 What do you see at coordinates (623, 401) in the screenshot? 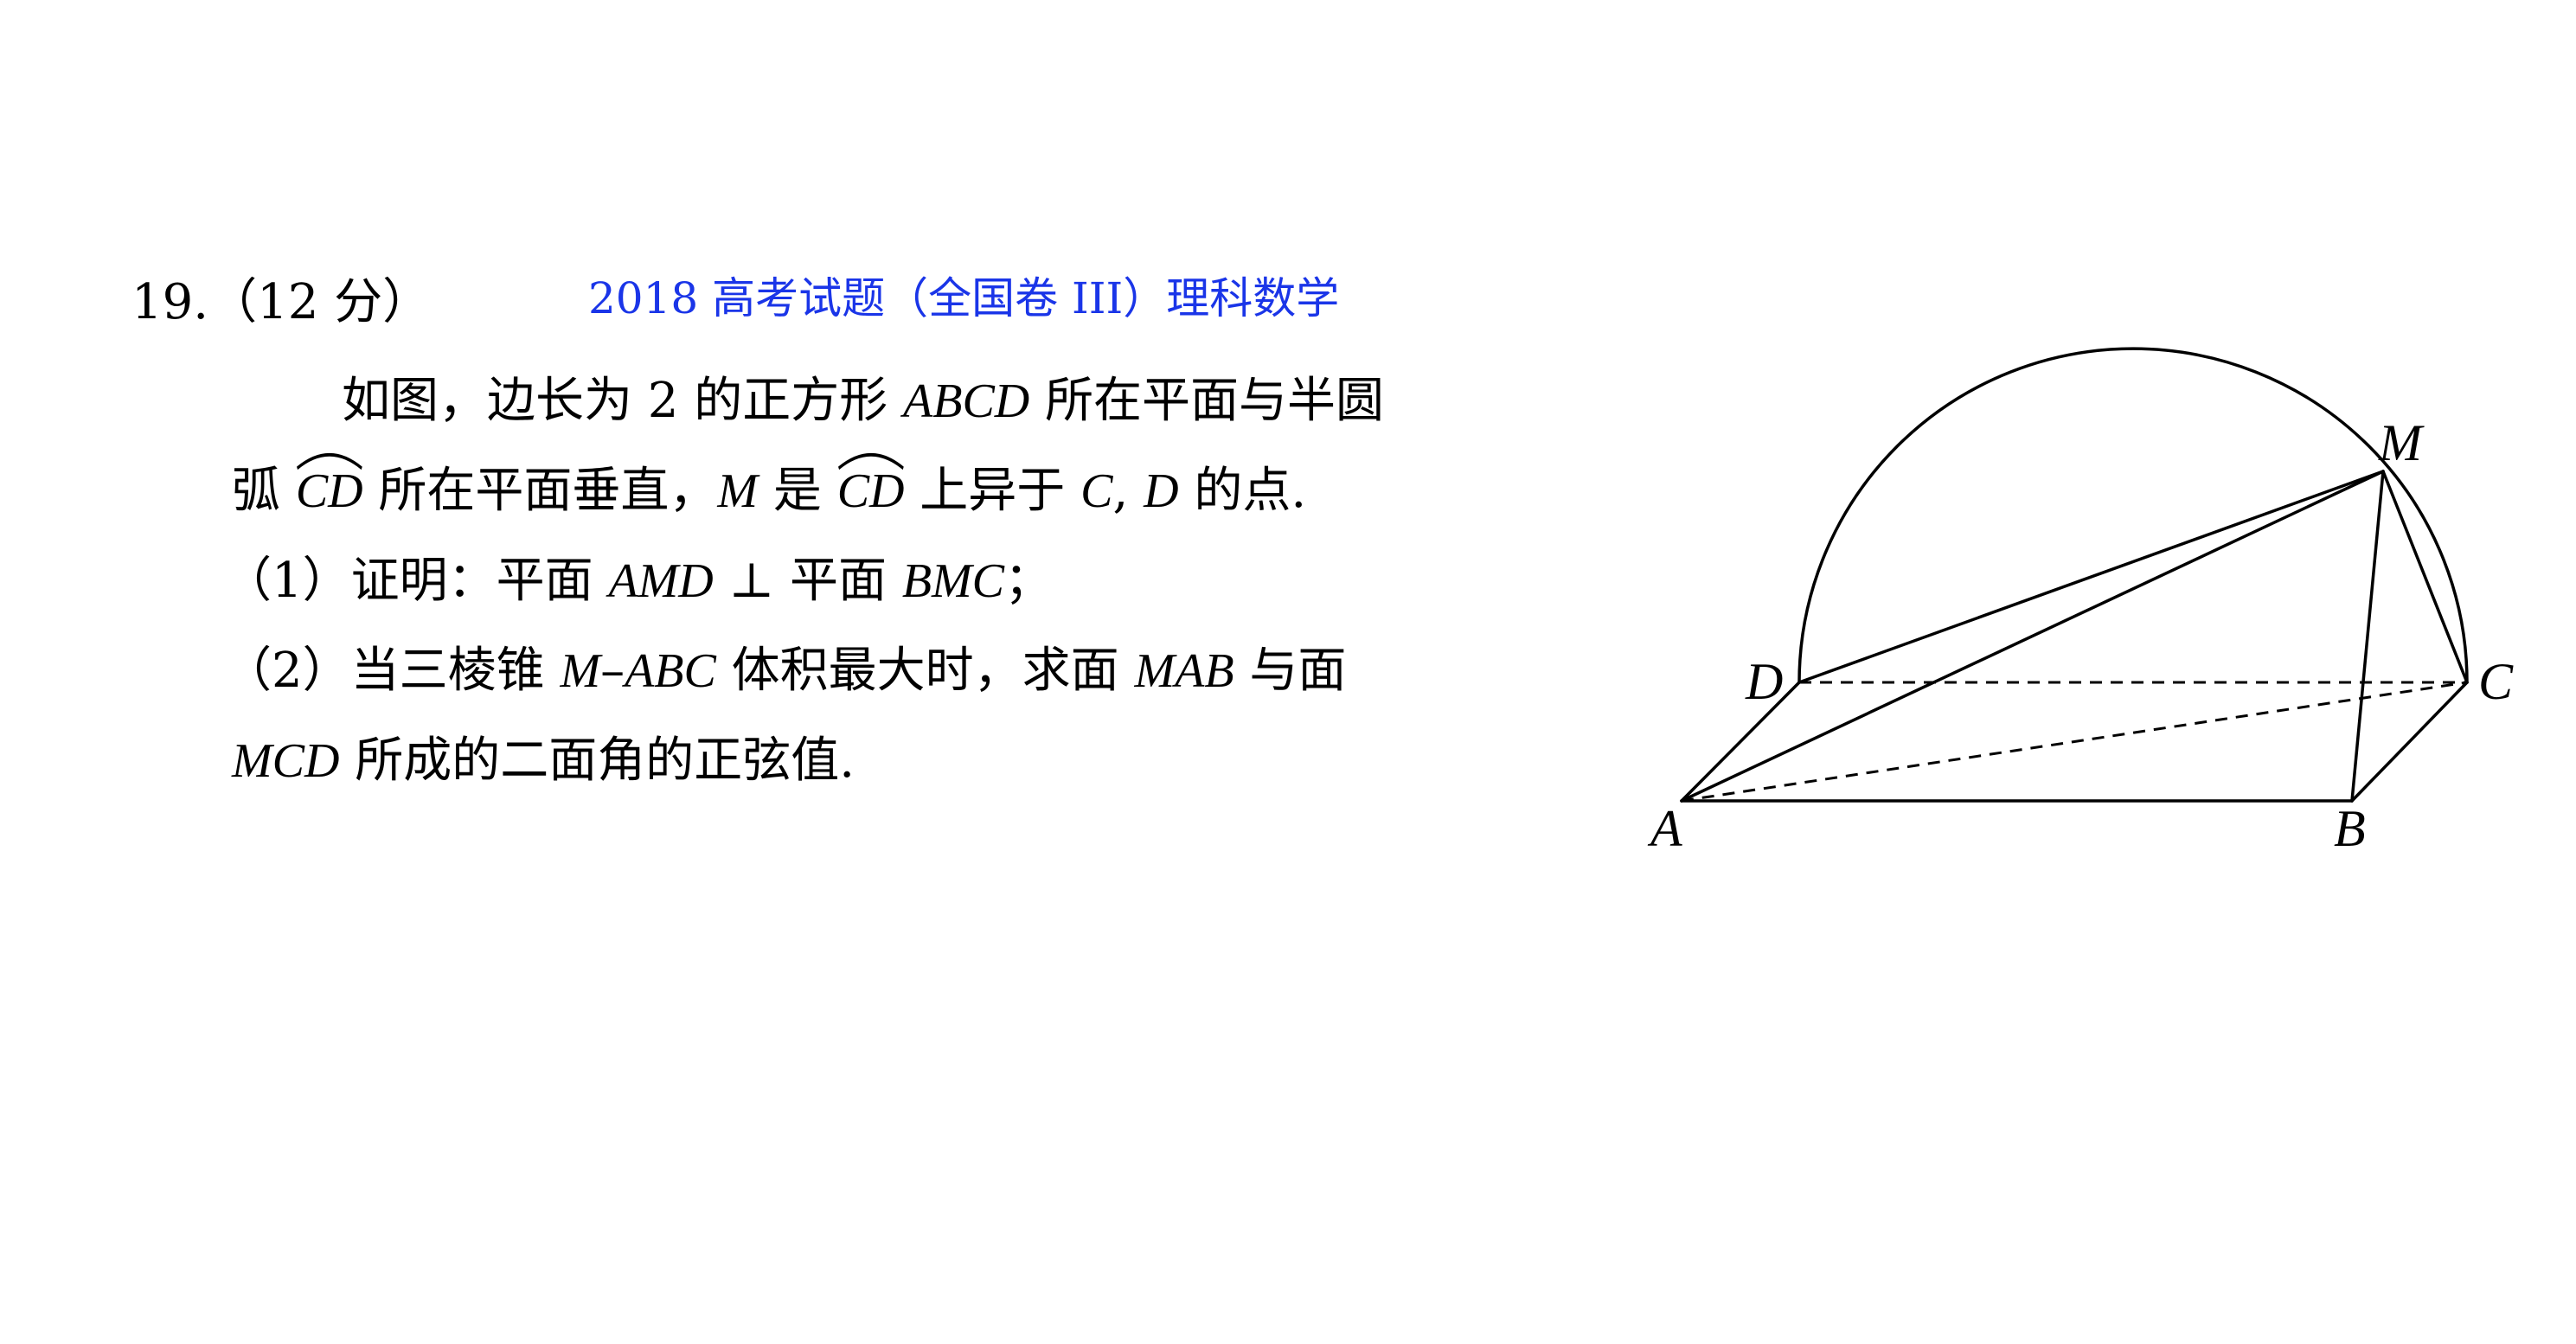
I see `statement-text: 如图，边长为 2 的正方形` at bounding box center [623, 401].